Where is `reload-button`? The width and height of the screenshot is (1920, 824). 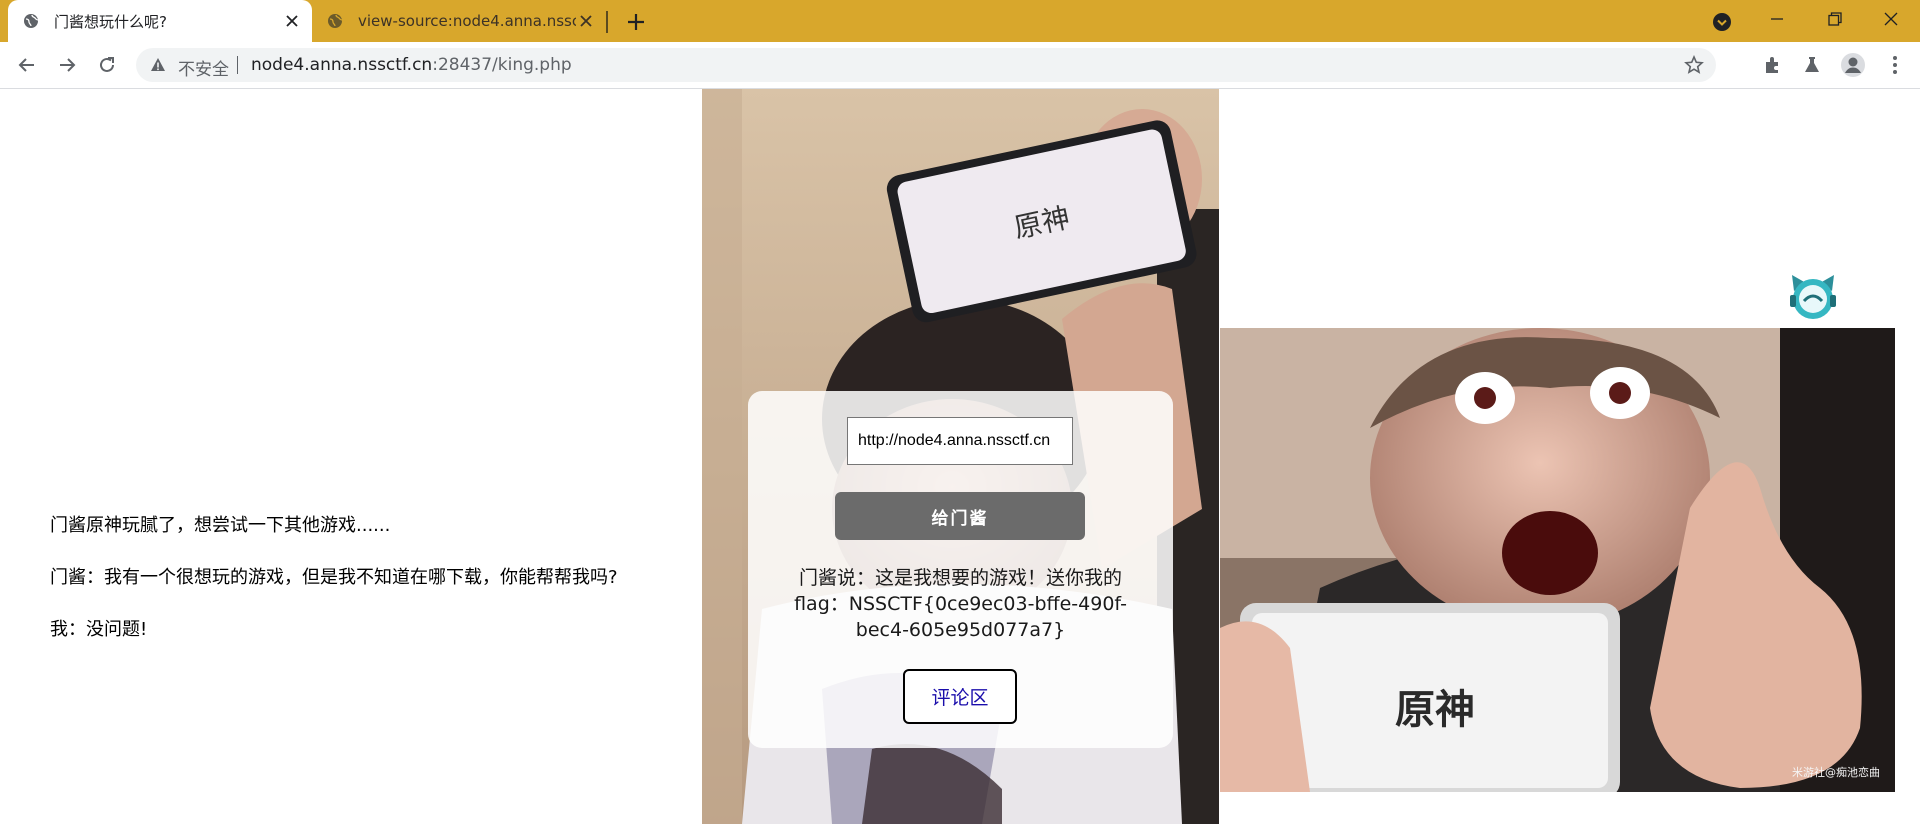 reload-button is located at coordinates (107, 65).